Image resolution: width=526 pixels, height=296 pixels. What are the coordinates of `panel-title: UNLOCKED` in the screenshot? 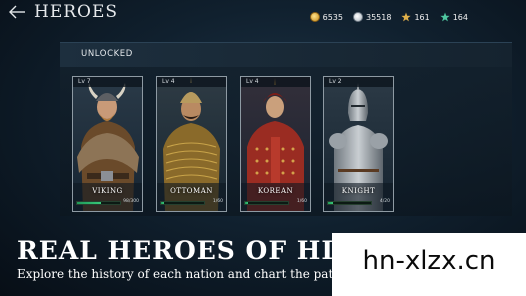 It's located at (107, 54).